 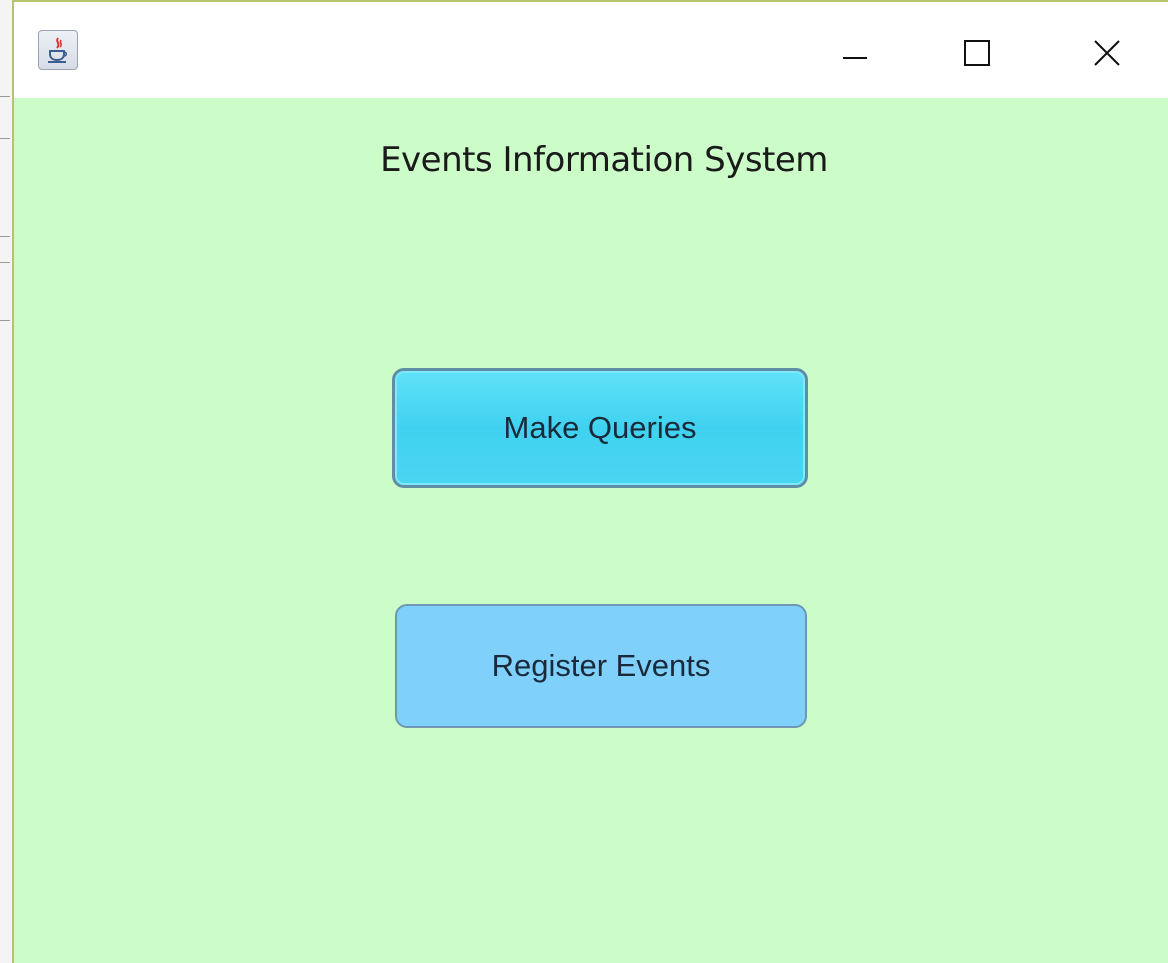 I want to click on register-events-label: Register Events, so click(x=601, y=665).